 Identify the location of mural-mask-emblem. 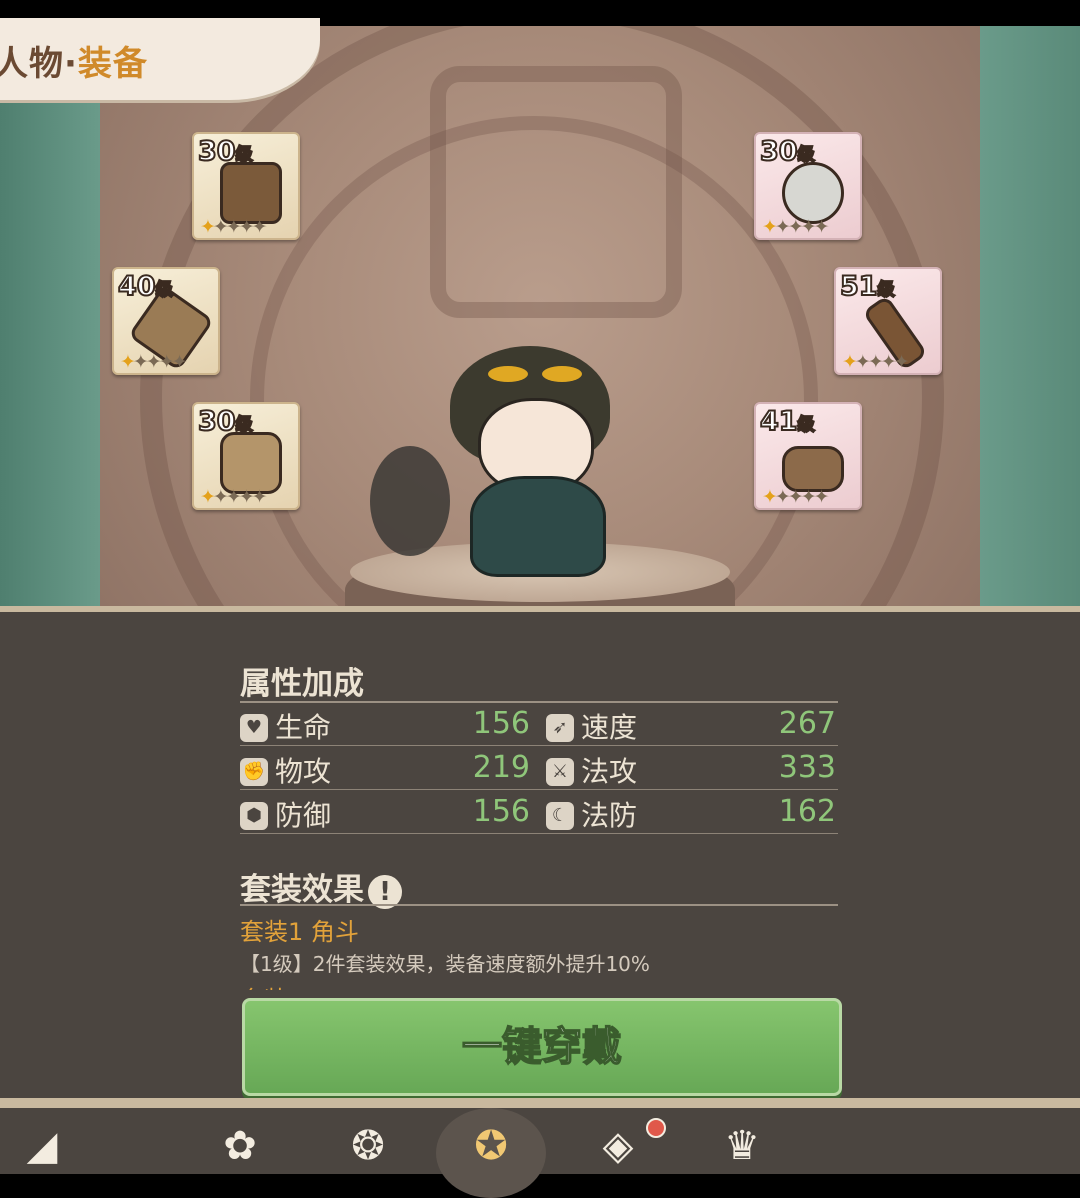
(556, 192).